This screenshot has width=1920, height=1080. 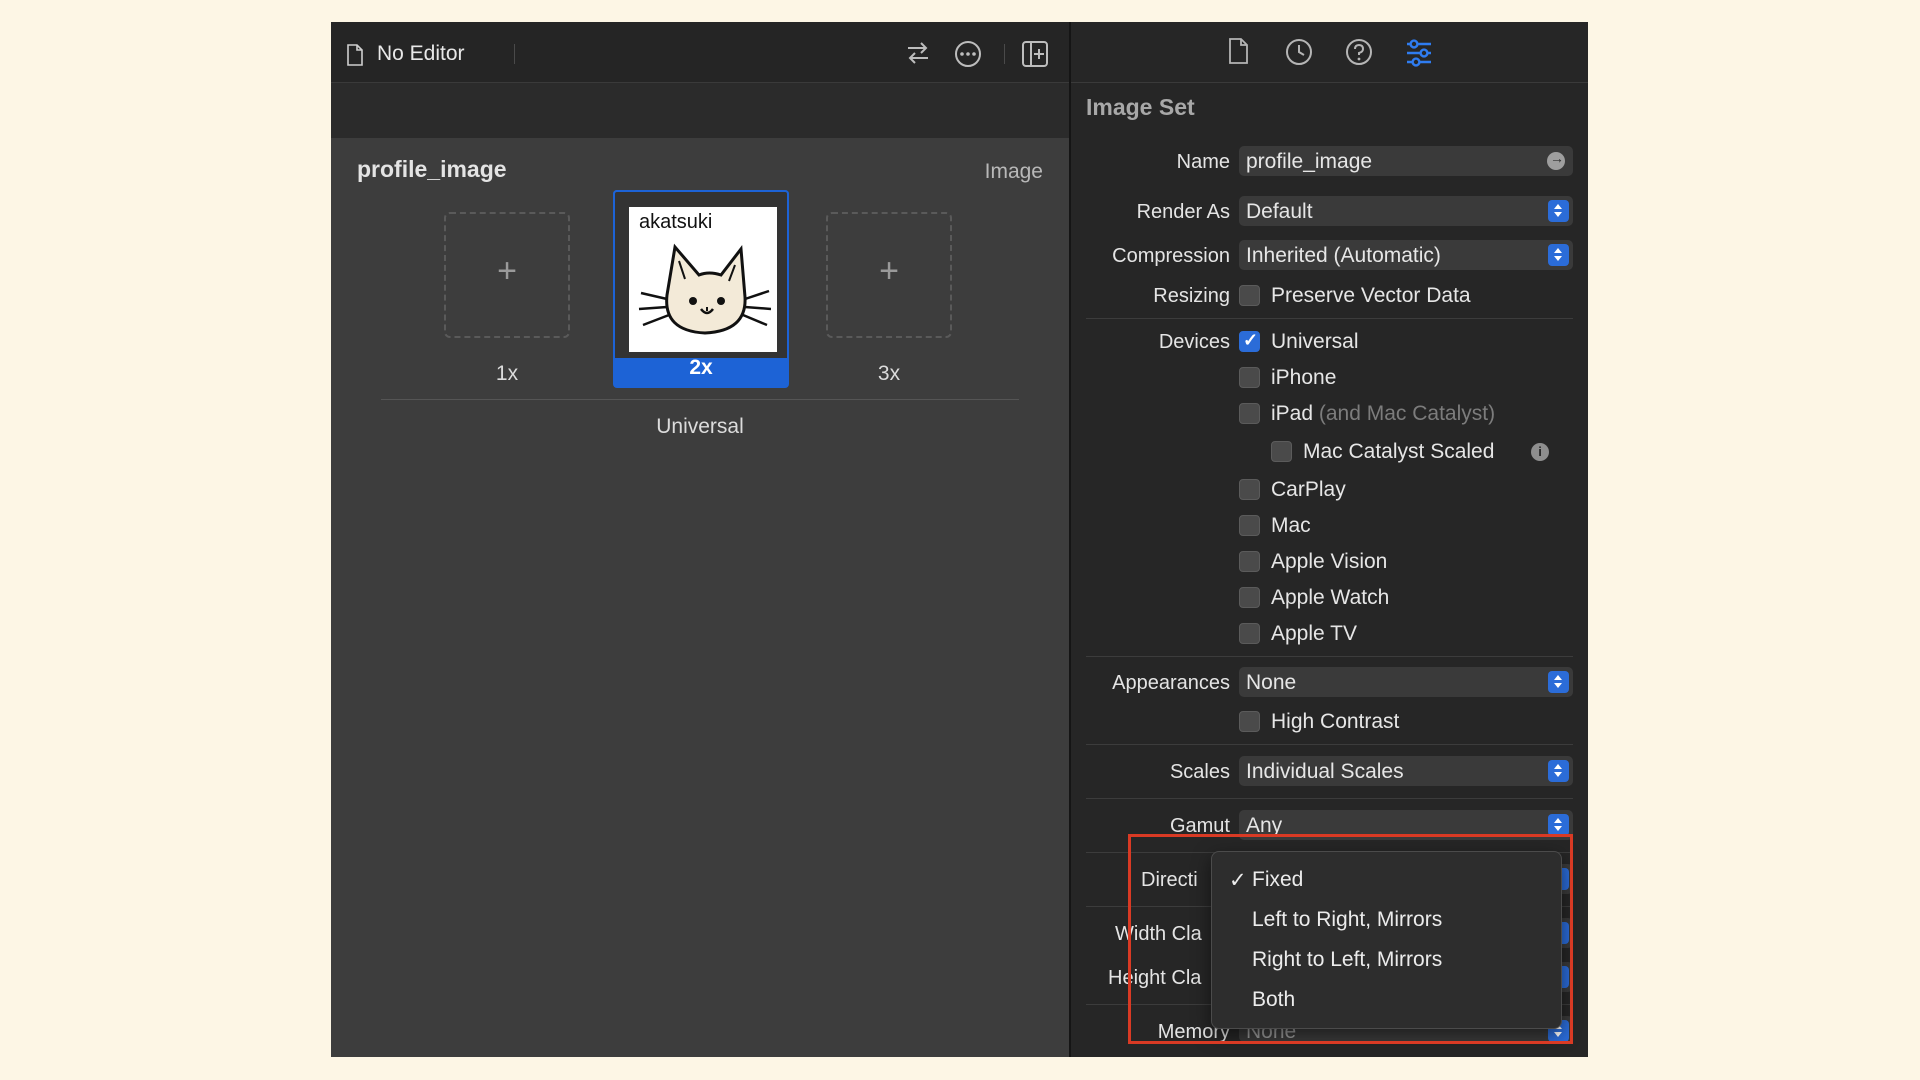 What do you see at coordinates (1329, 52) in the screenshot?
I see `inspector-tabs` at bounding box center [1329, 52].